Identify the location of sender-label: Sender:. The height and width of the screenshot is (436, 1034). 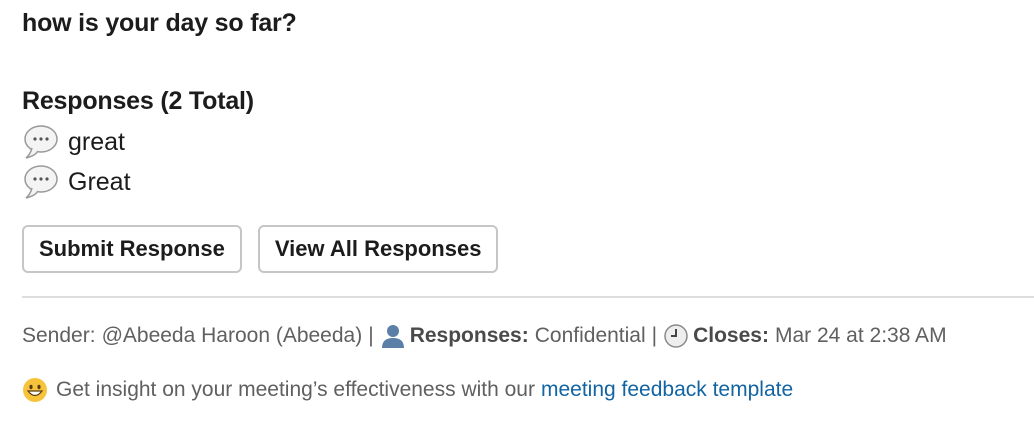
(59, 335).